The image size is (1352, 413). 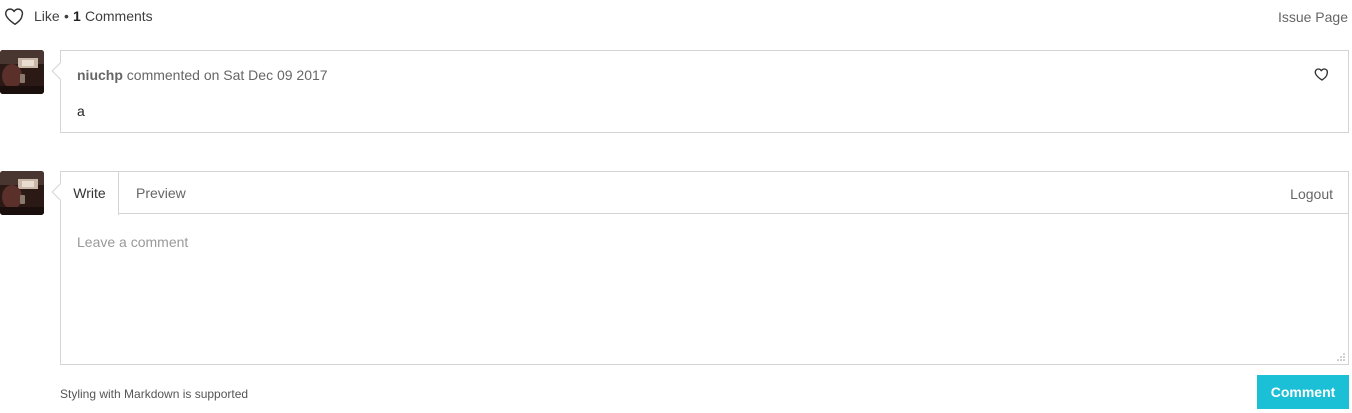 I want to click on comment-body: a, so click(x=81, y=111).